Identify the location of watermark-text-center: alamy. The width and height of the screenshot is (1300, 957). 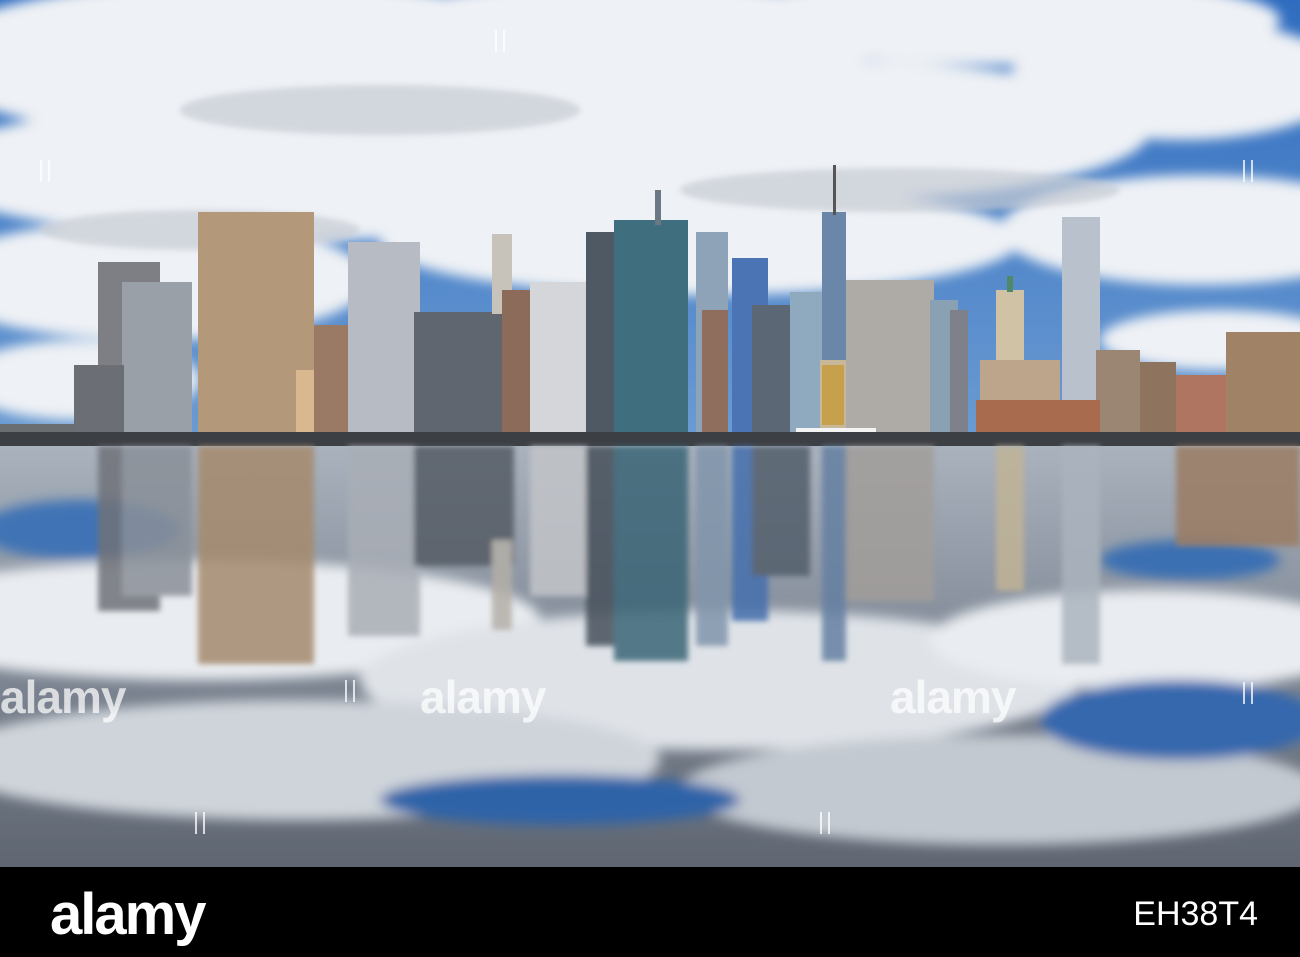
(483, 697).